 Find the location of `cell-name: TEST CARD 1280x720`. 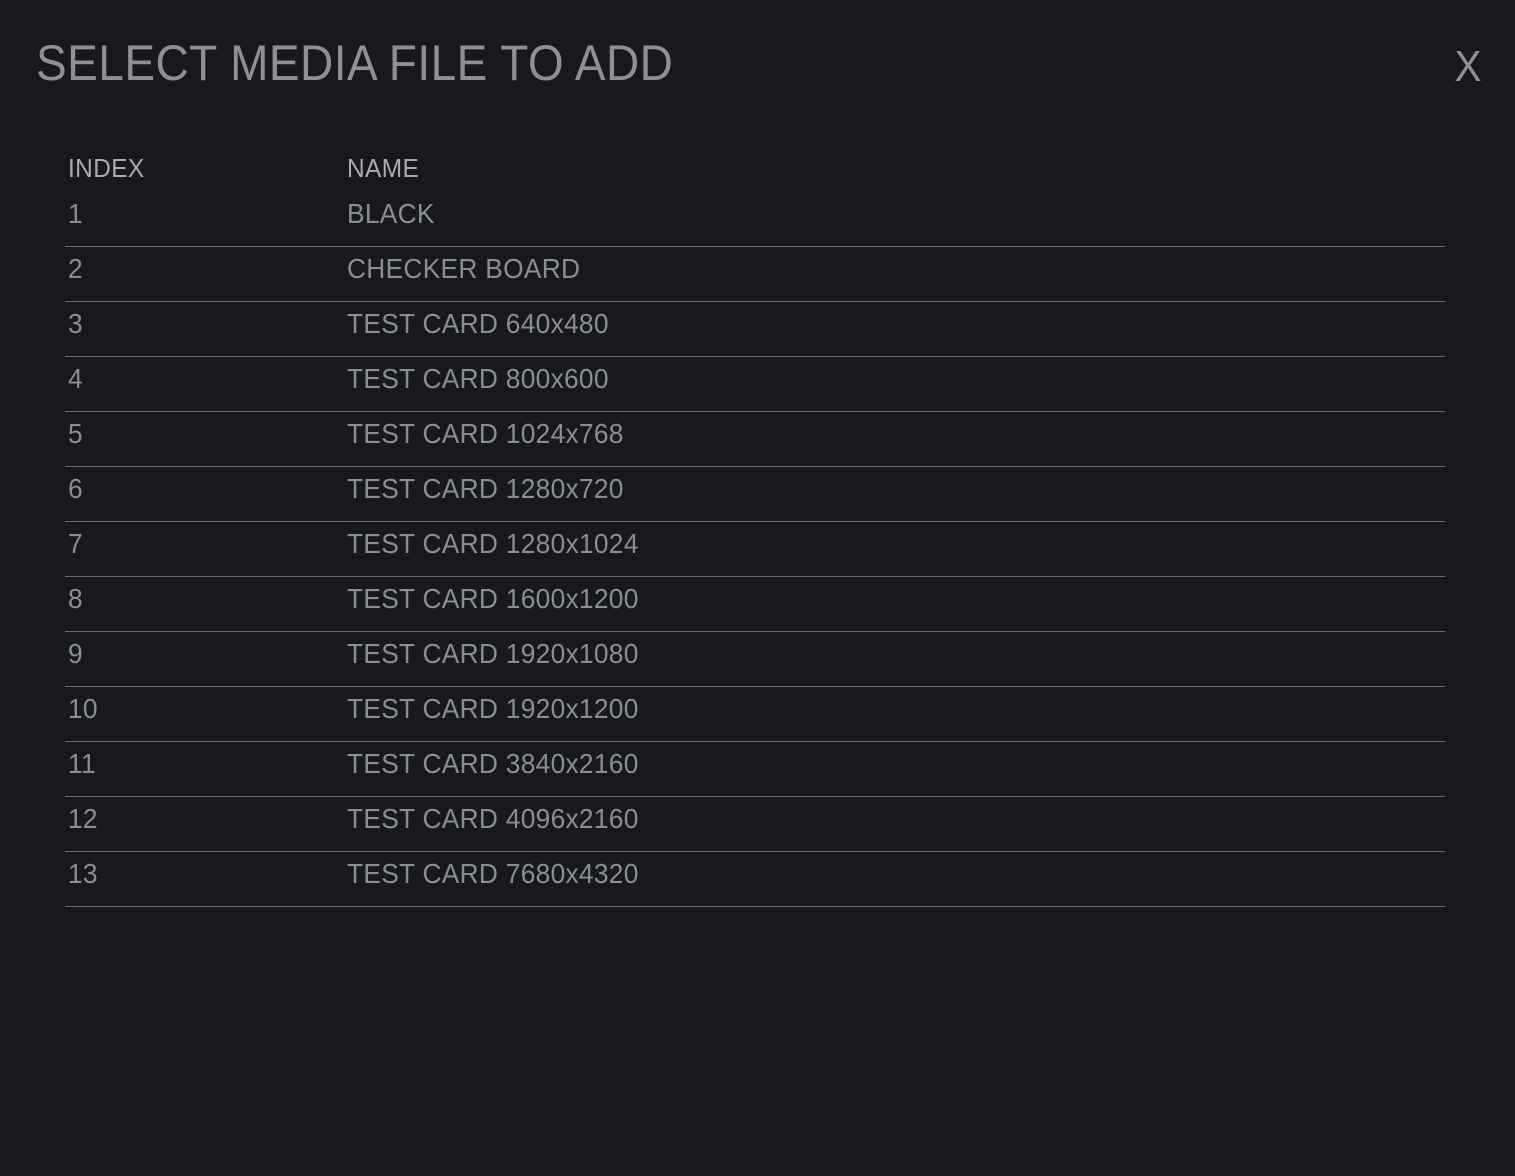

cell-name: TEST CARD 1280x720 is located at coordinates (485, 488).